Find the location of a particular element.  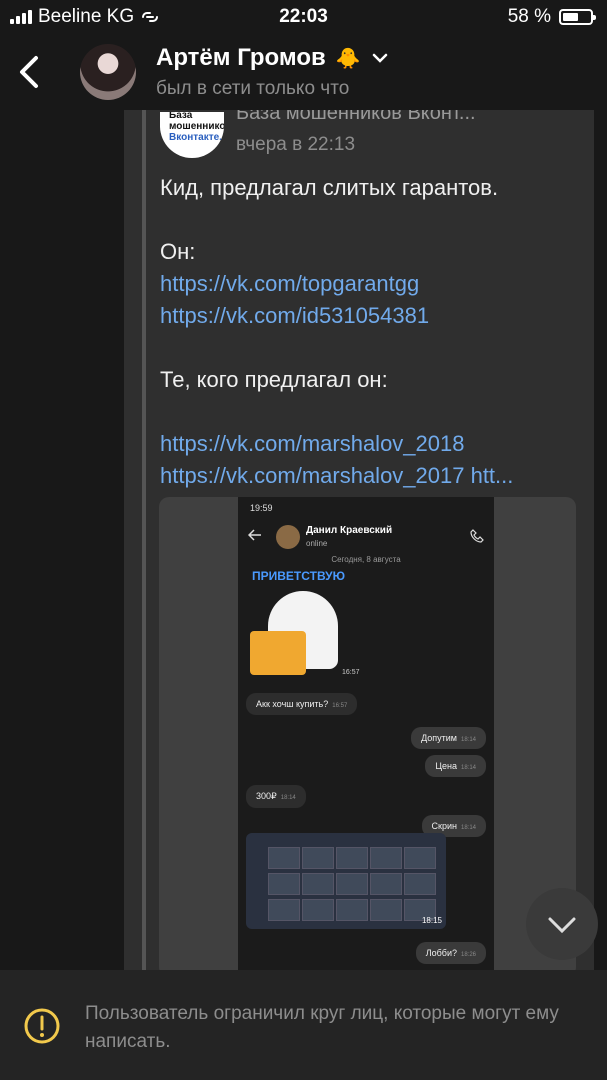

battery: 58 % is located at coordinates (551, 17).